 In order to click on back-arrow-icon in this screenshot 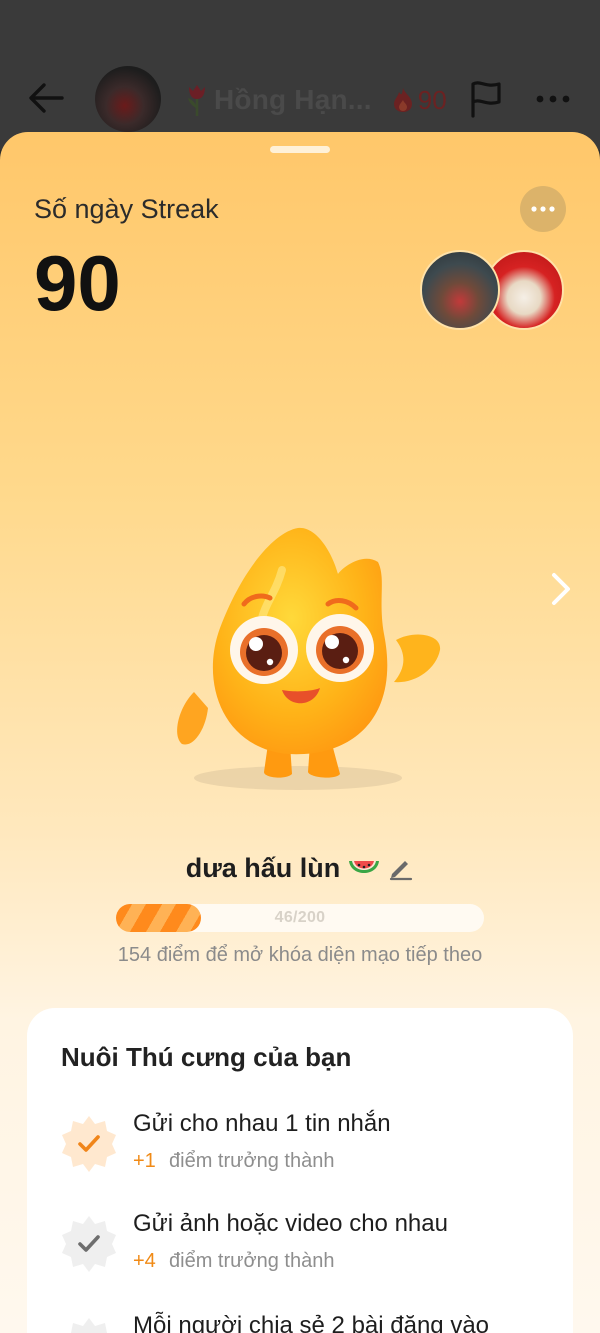, I will do `click(46, 98)`.